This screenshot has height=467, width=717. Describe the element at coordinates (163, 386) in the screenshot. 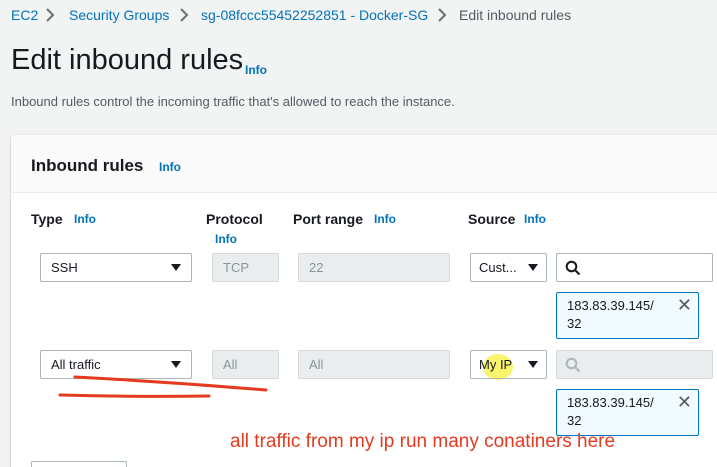

I see `annotation-underline` at that location.